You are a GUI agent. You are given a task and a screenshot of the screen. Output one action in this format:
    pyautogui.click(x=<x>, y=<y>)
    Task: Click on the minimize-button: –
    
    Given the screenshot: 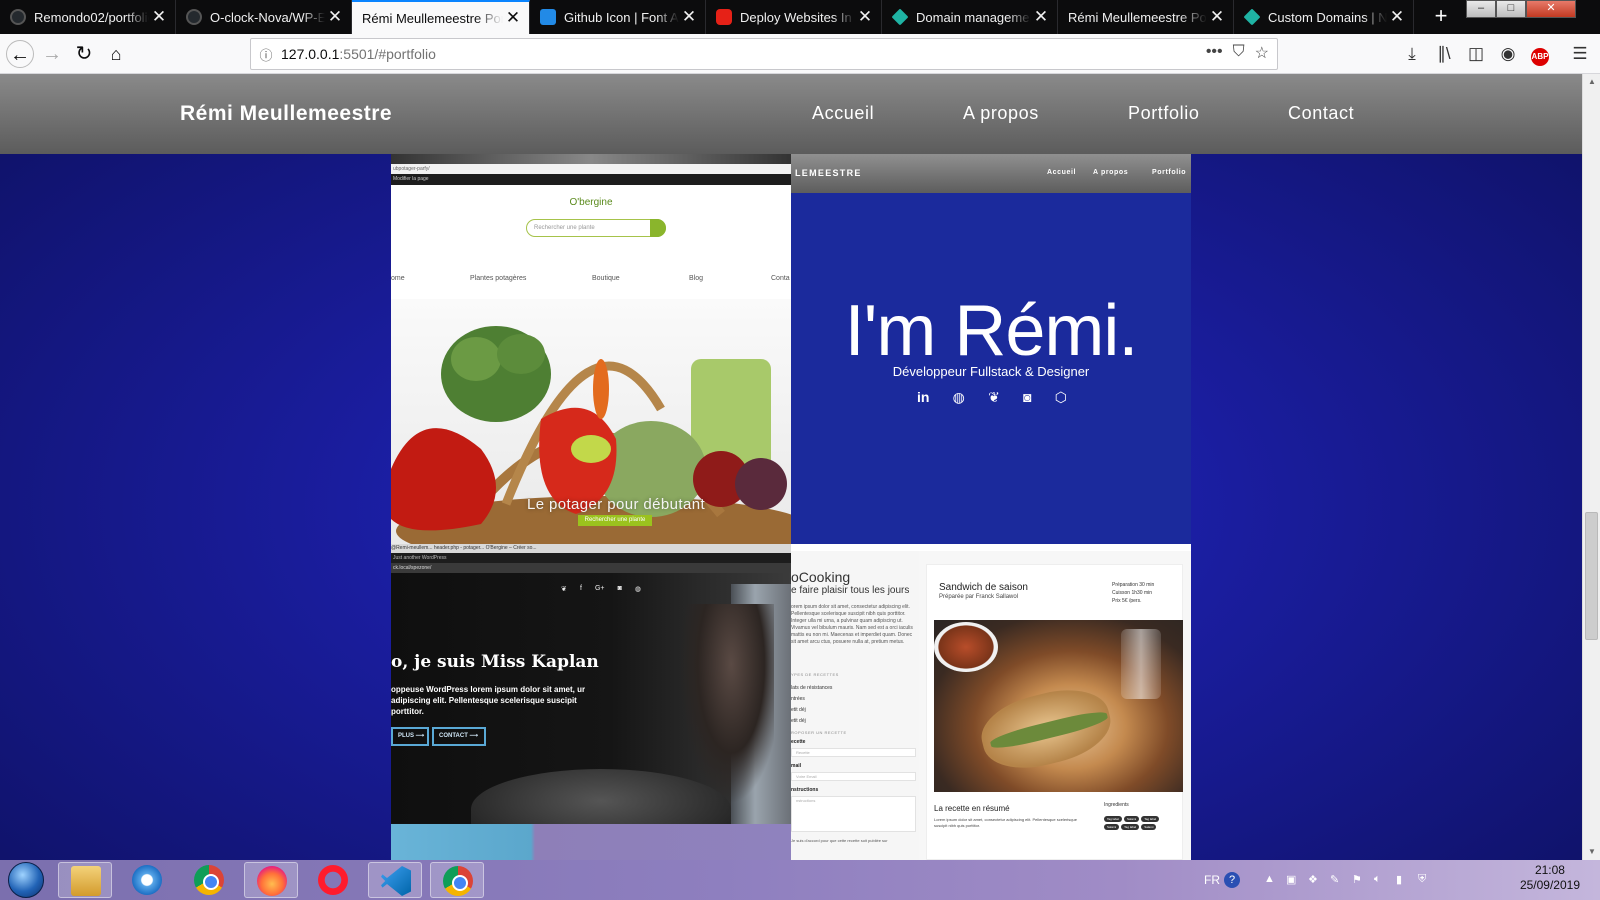 What is the action you would take?
    pyautogui.click(x=1481, y=9)
    